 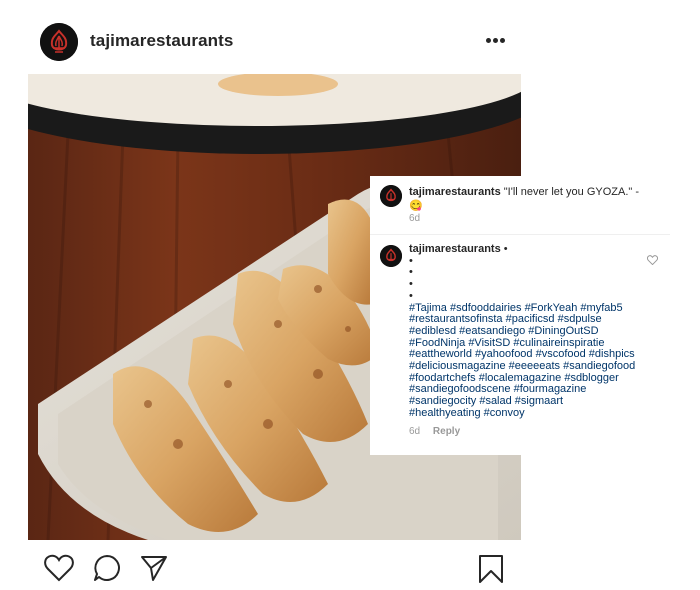 I want to click on divider, so click(x=520, y=234).